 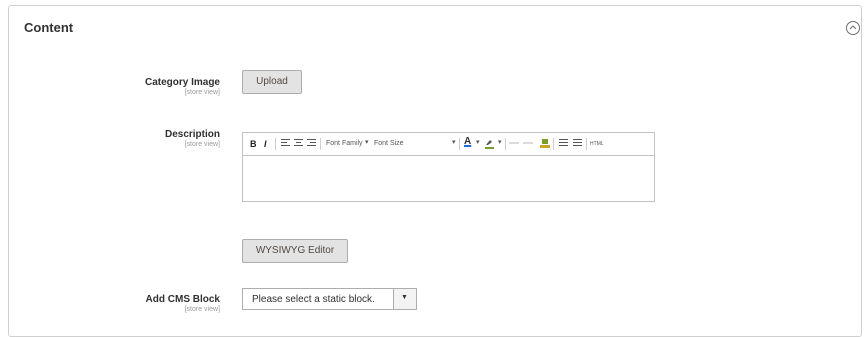 I want to click on editor-toolbar: B I Font Family ▾ Font Size ▾ A ▾ ▾ HTML, so click(x=448, y=144).